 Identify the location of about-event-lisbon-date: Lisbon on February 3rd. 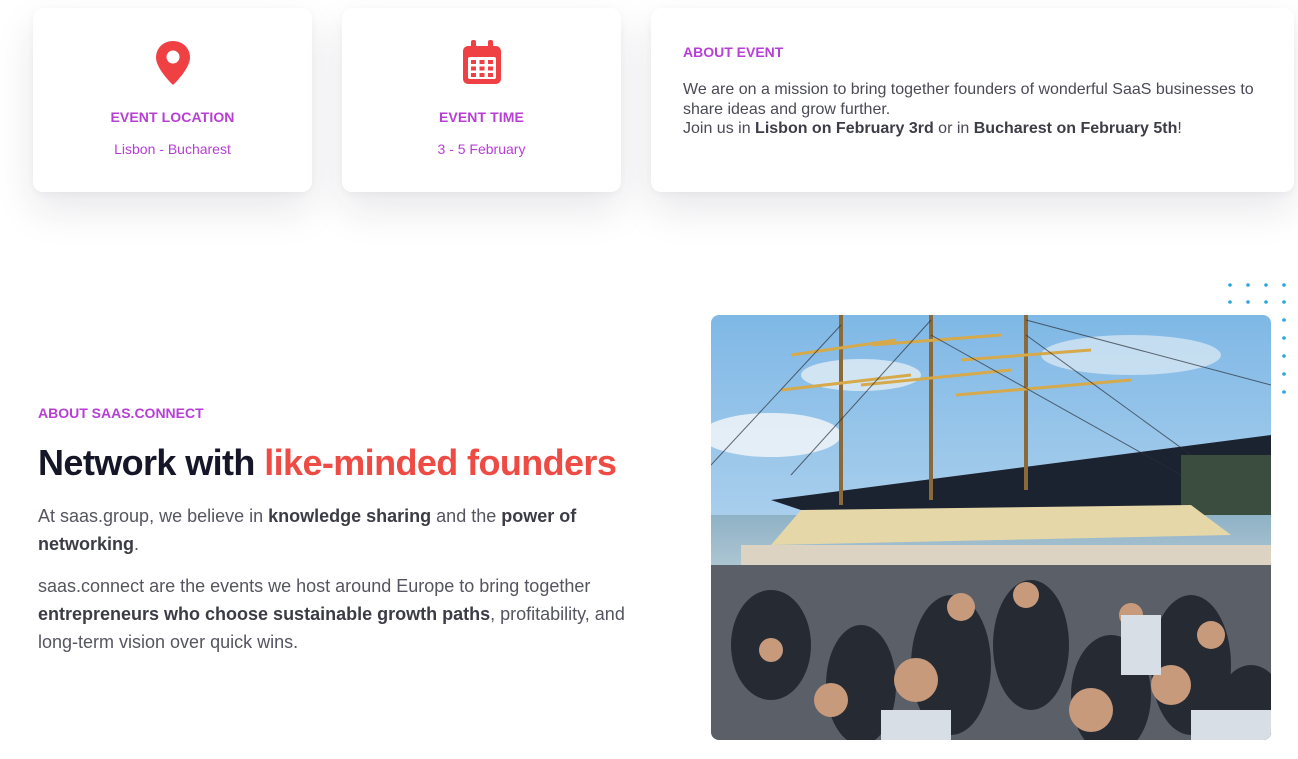
(844, 128).